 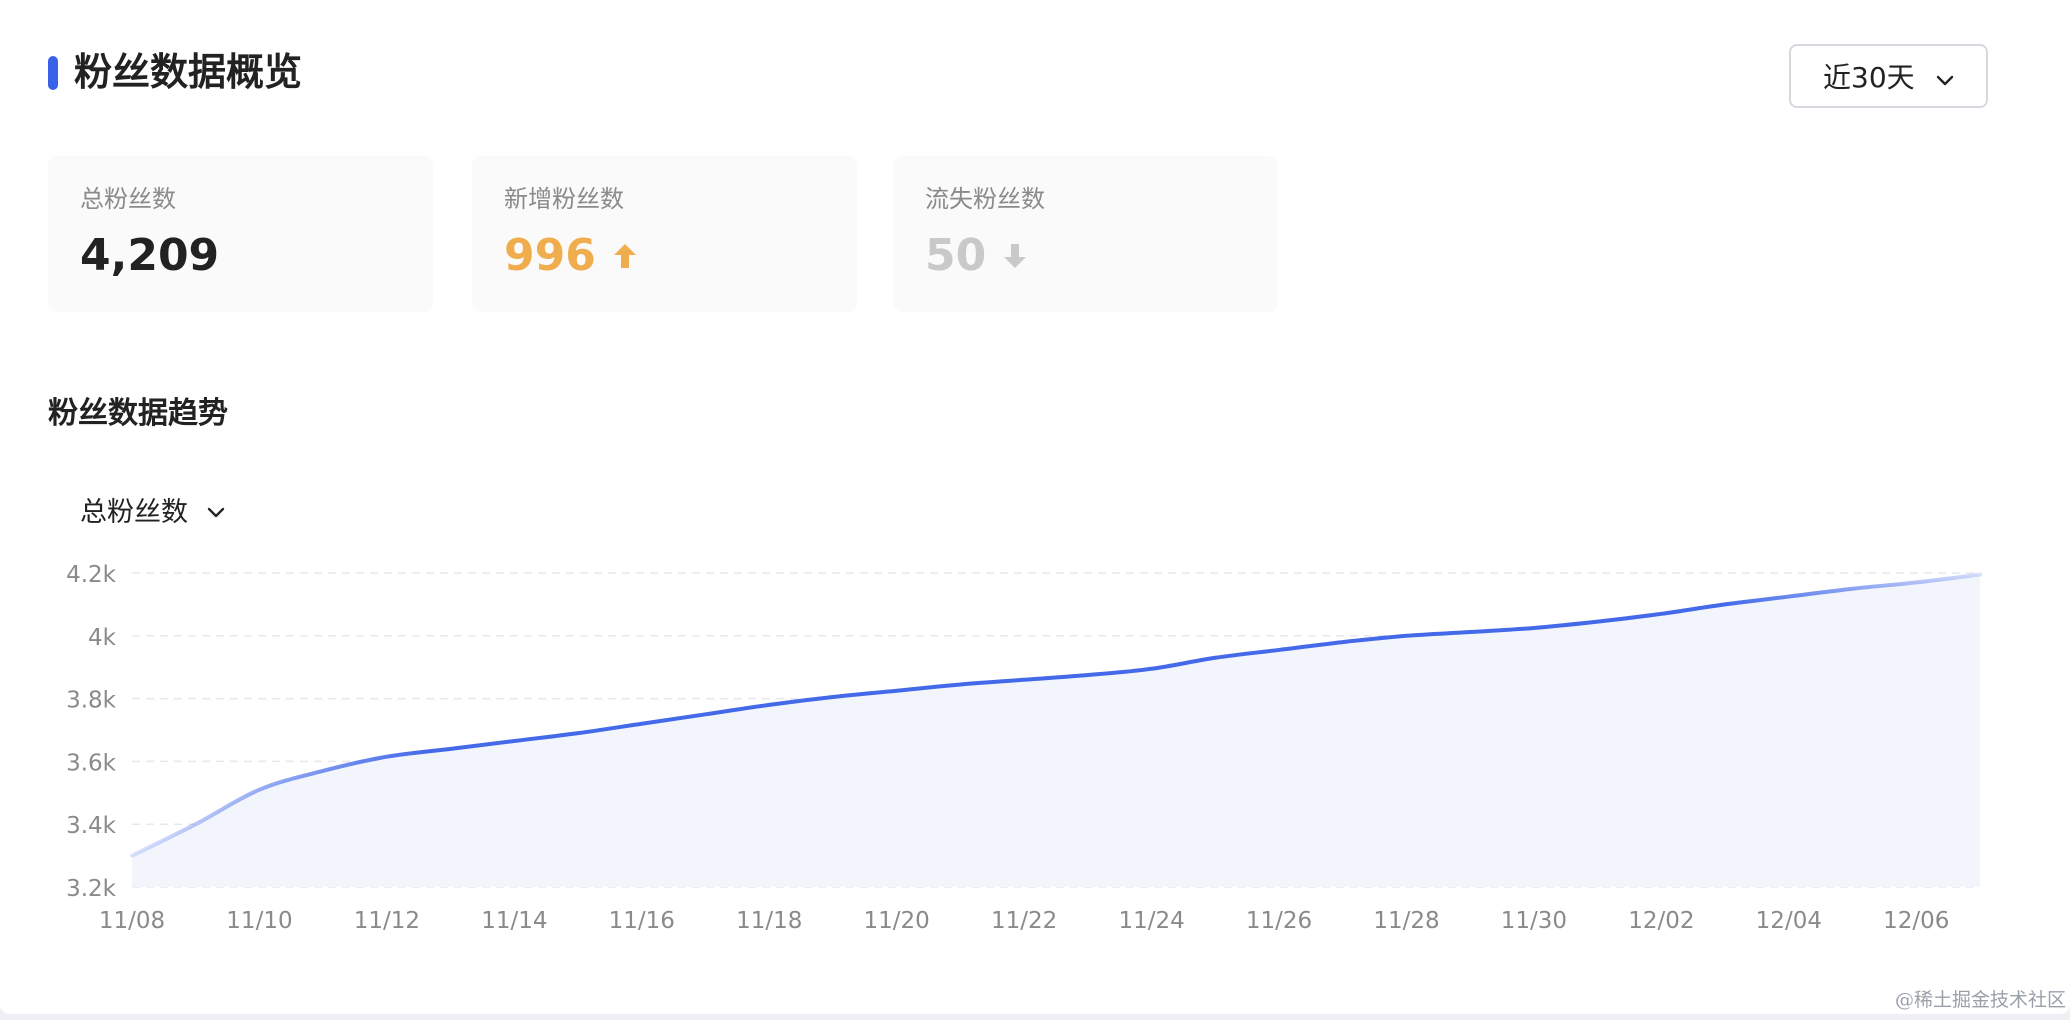 What do you see at coordinates (642, 921) in the screenshot?
I see `x-tick-label: 11/16` at bounding box center [642, 921].